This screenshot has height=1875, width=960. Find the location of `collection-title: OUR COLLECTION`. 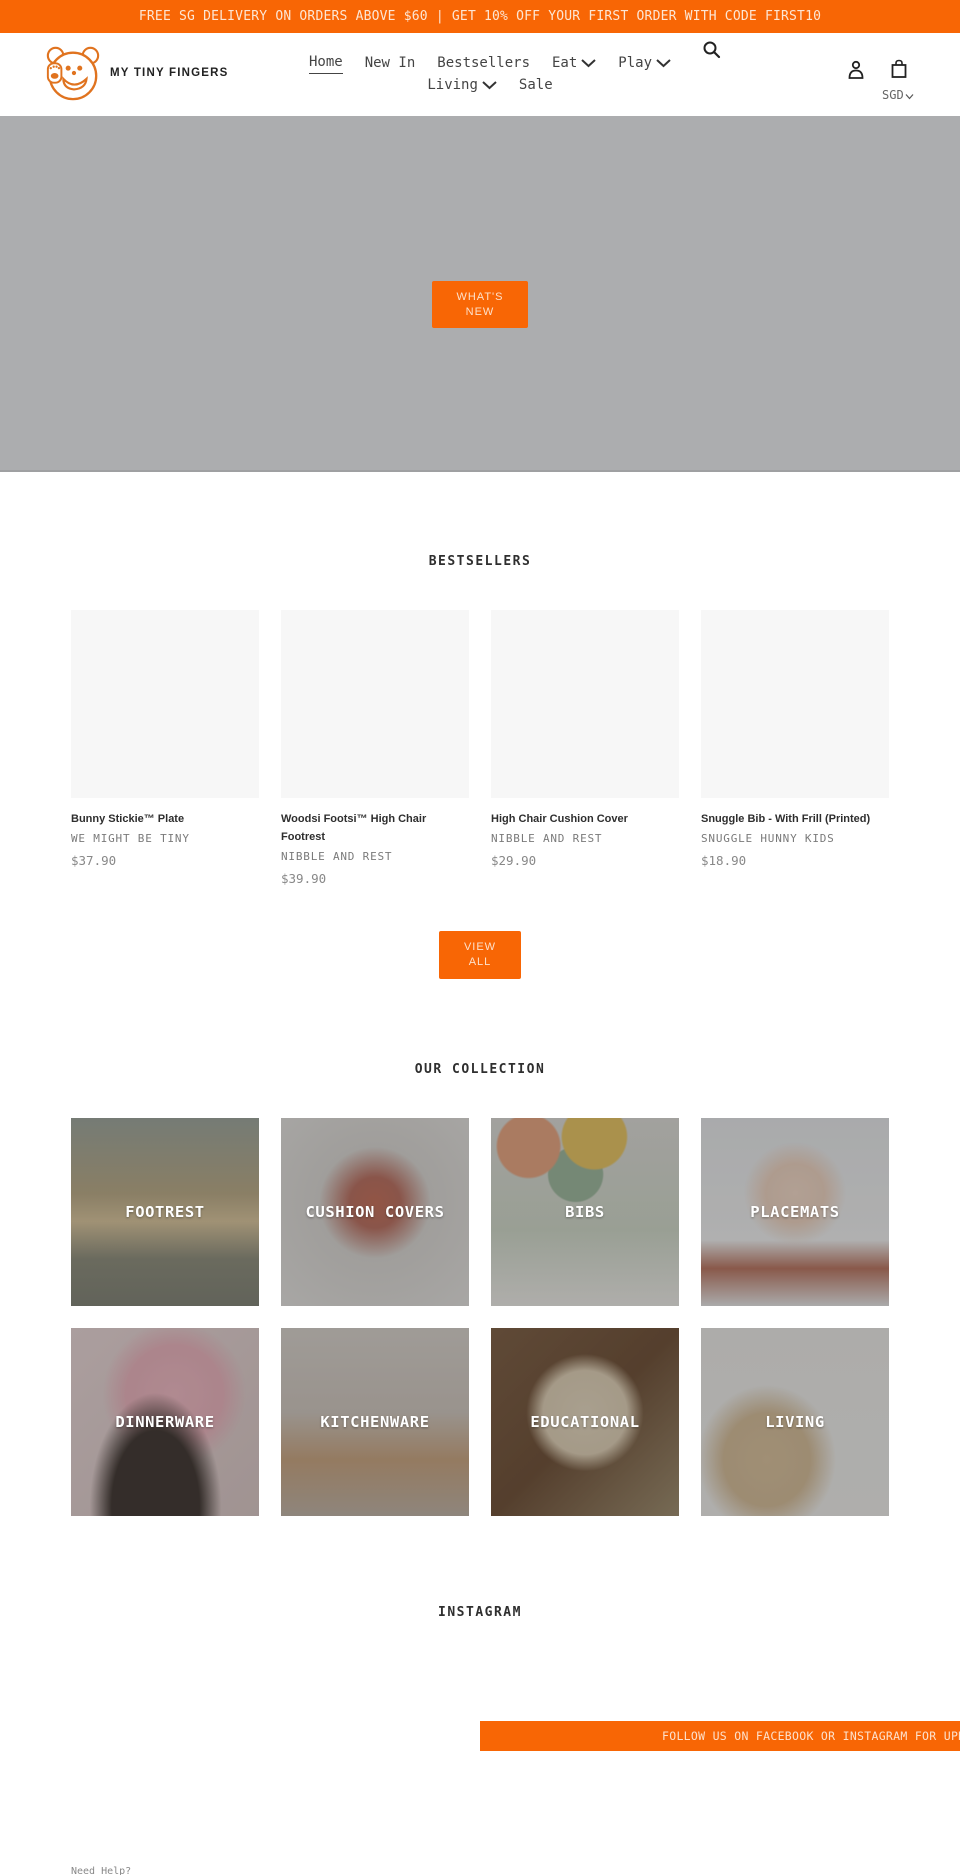

collection-title: OUR COLLECTION is located at coordinates (480, 1069).